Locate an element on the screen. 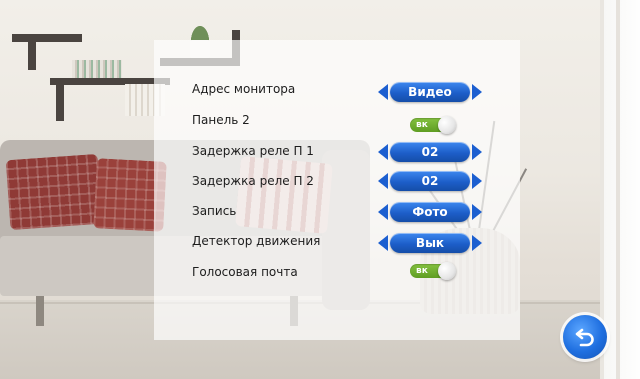  recording-selector: Фото is located at coordinates (430, 212).